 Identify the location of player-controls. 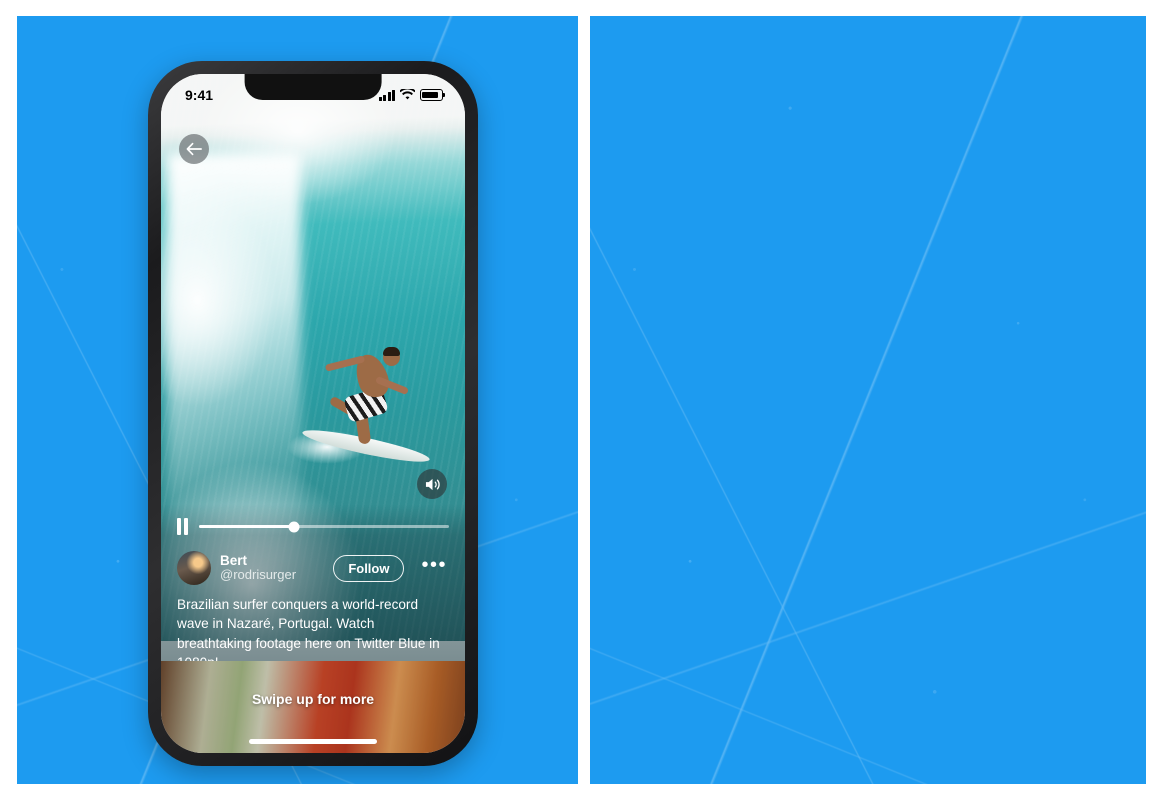
(313, 526).